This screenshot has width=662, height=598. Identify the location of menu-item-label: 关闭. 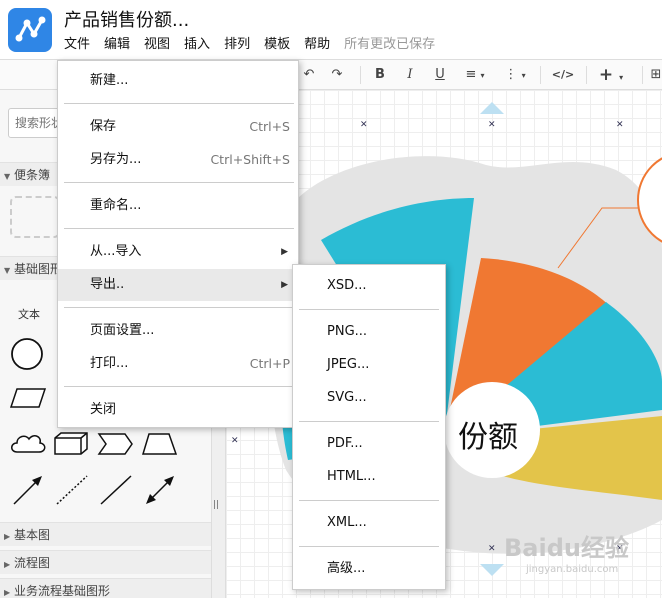
(103, 409).